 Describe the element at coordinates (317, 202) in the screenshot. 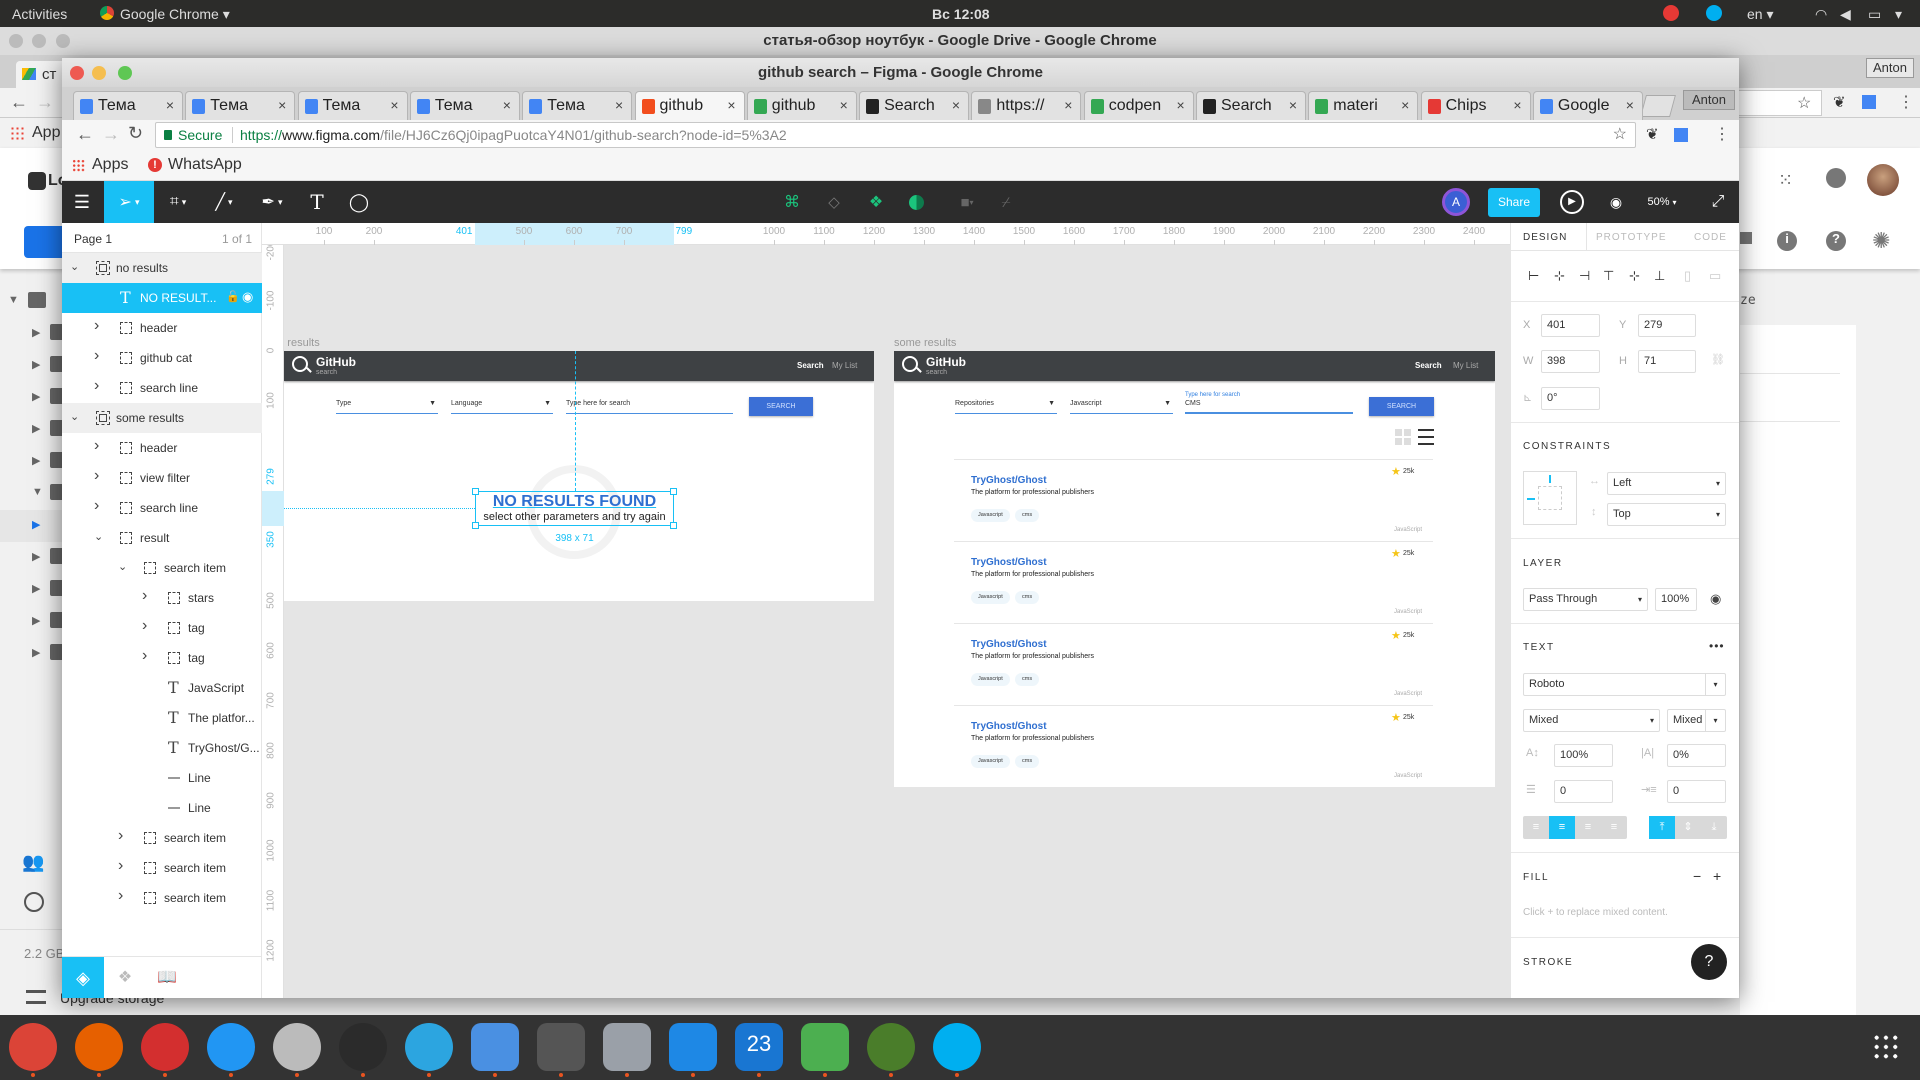

I see `text-tool-button: T` at that location.